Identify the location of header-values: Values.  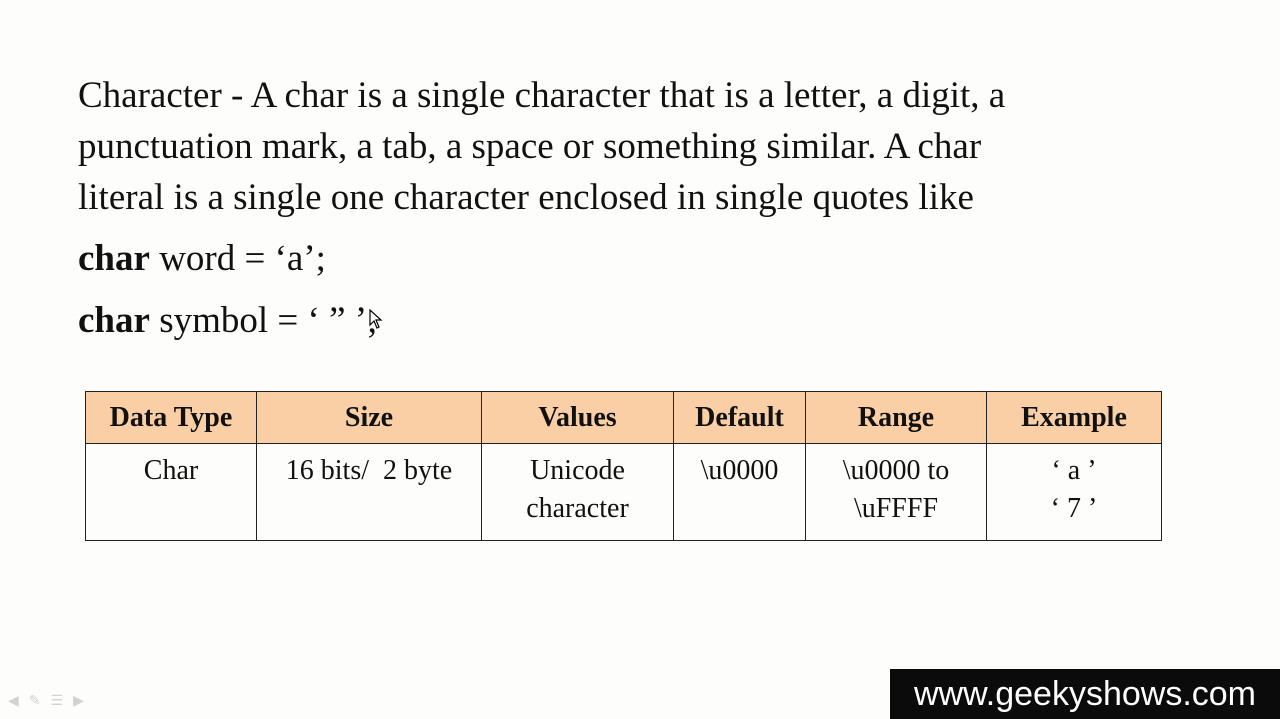
(577, 417).